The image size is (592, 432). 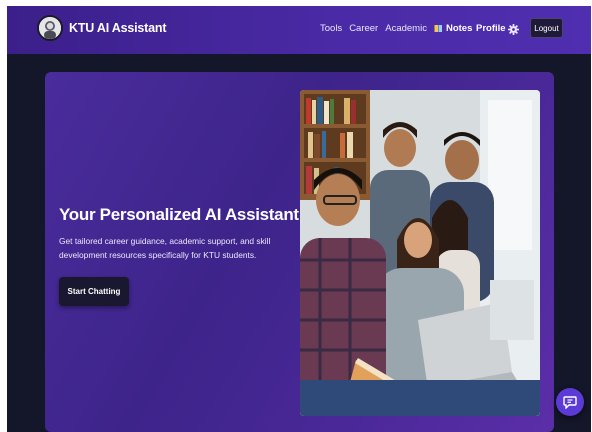 What do you see at coordinates (546, 28) in the screenshot?
I see `logout-button: Logout` at bounding box center [546, 28].